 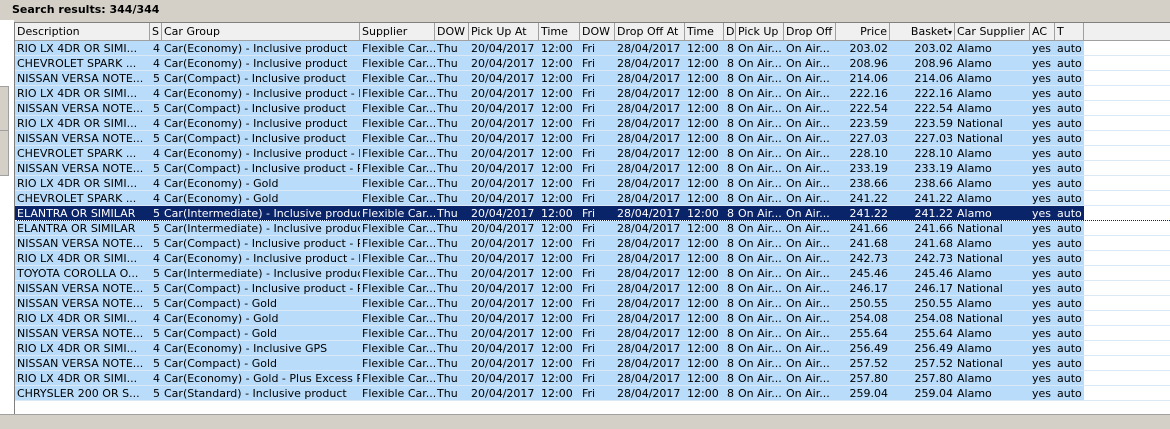 I want to click on cell-basket: 257.52, so click(x=934, y=363).